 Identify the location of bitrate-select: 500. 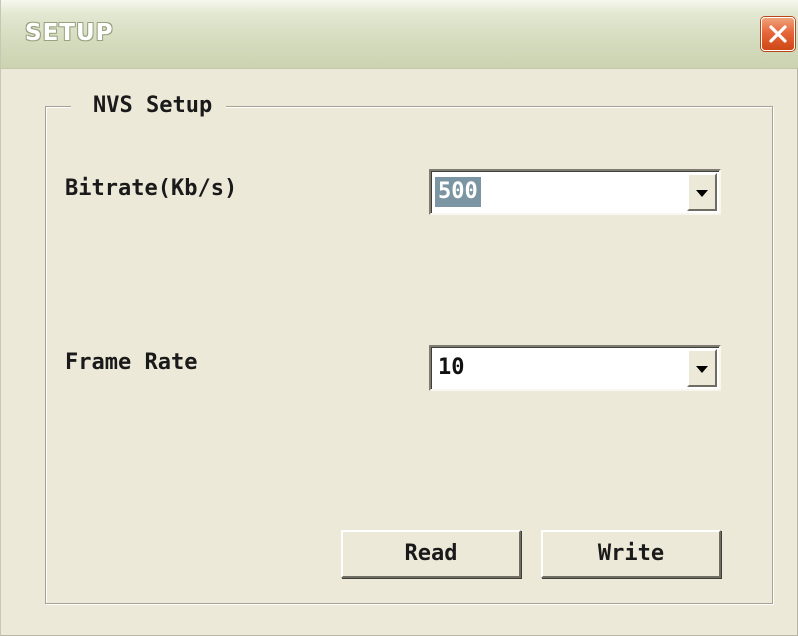
(575, 192).